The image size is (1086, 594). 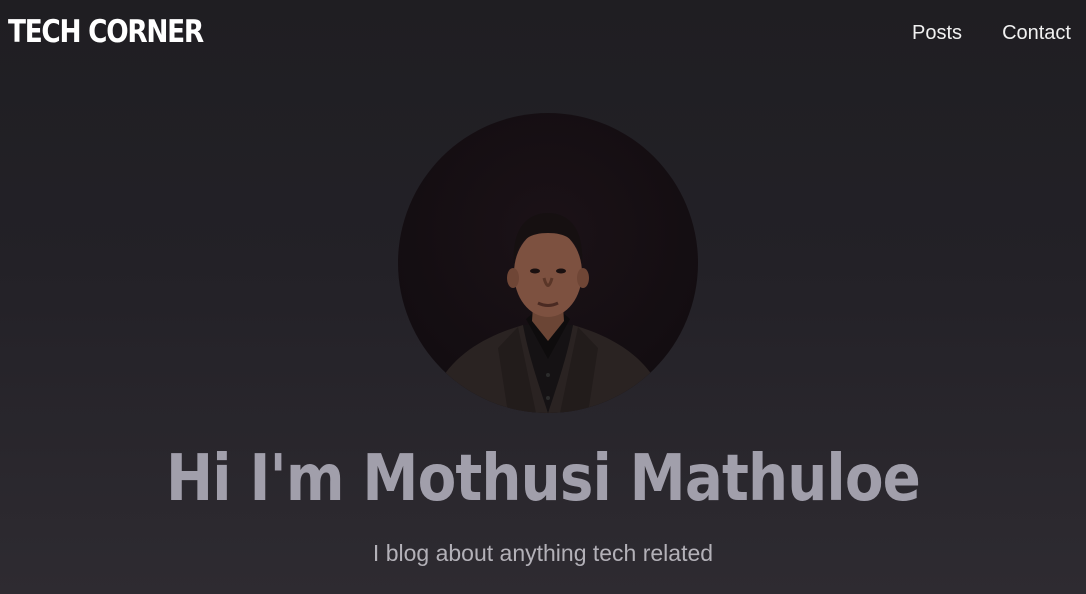 I want to click on person-portrait-illustration, so click(x=548, y=313).